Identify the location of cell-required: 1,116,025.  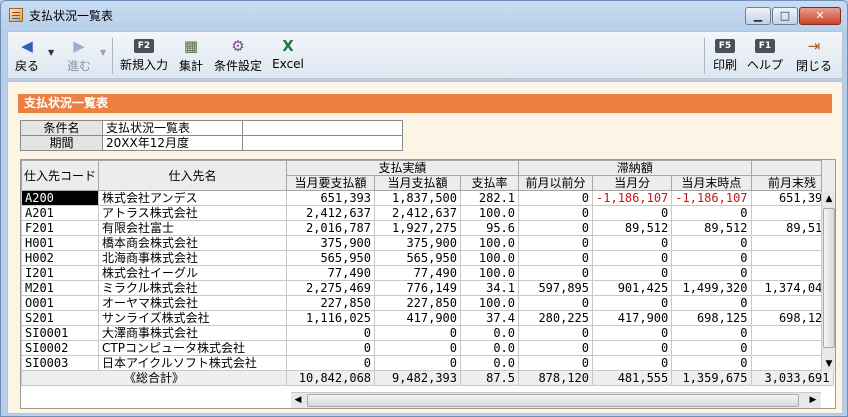
(331, 318).